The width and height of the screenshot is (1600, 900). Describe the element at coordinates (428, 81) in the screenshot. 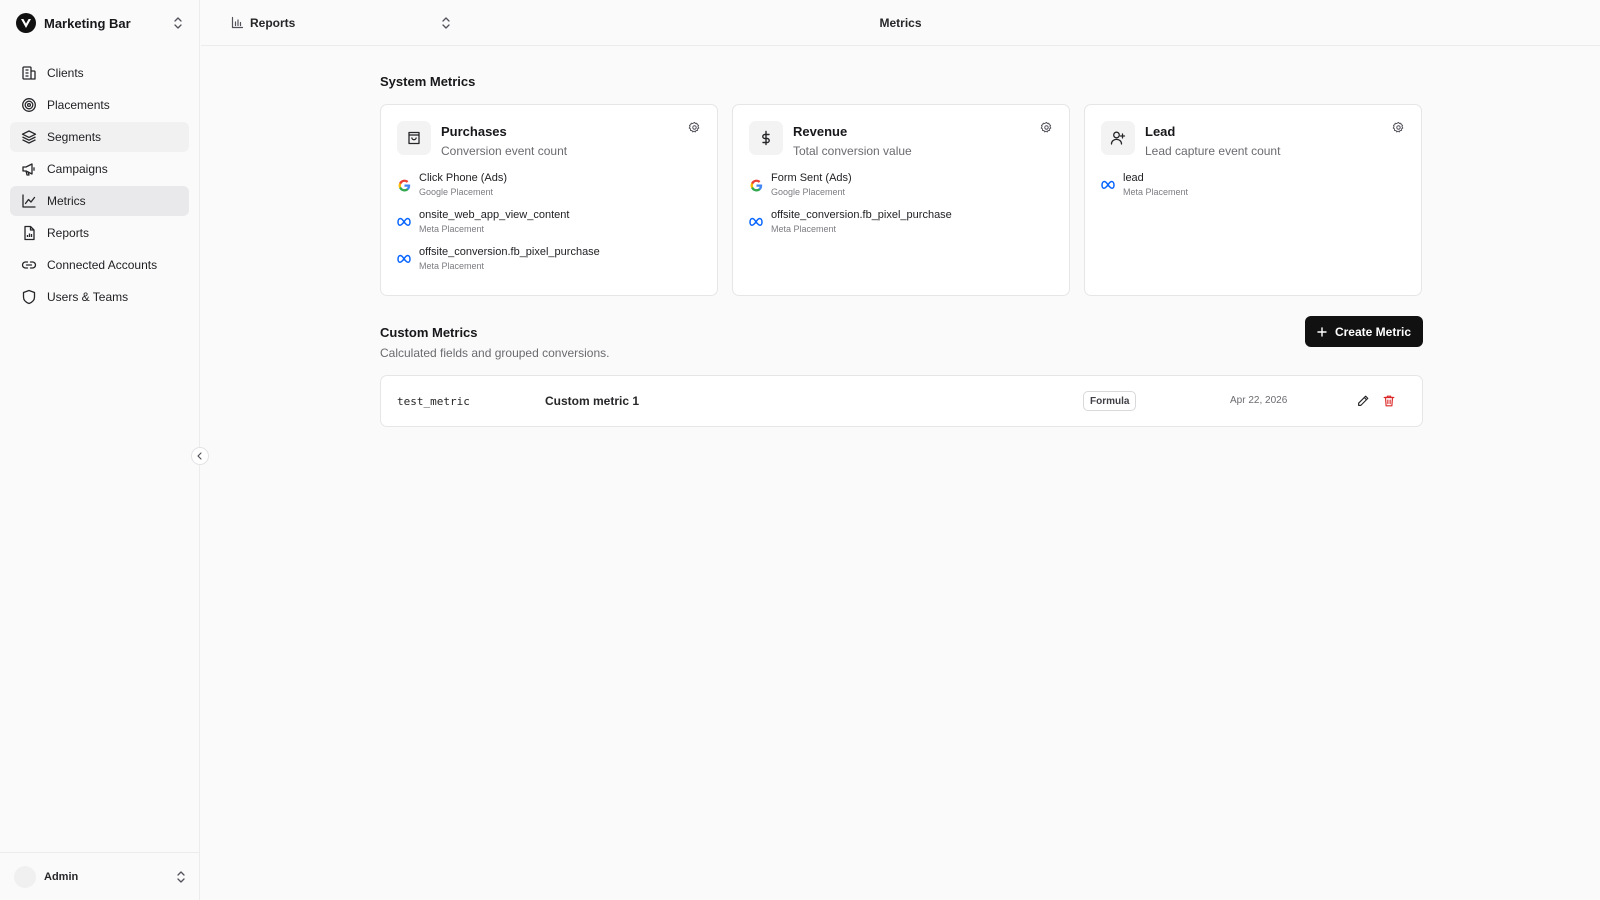

I see `system-metrics-title: System Metrics` at that location.